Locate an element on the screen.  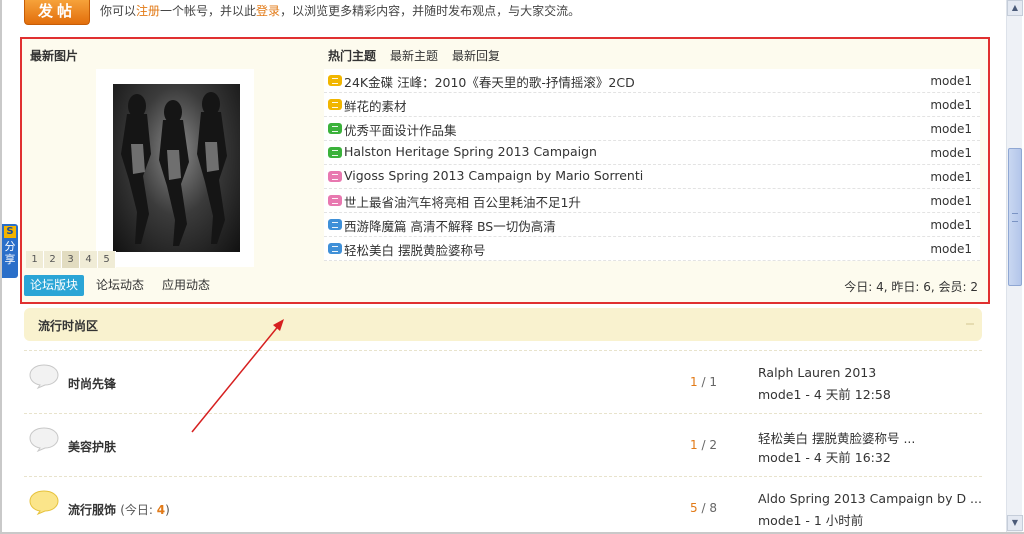
forum-counts: 1 / 2 is located at coordinates (703, 445).